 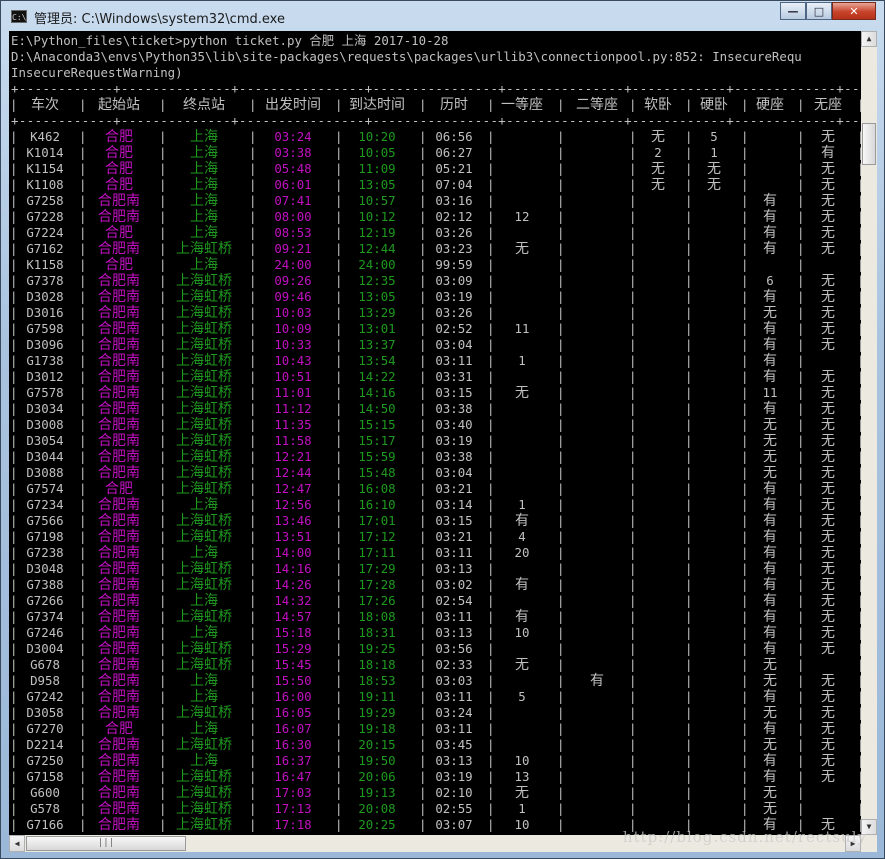 What do you see at coordinates (522, 776) in the screenshot?
I see `first-class-seat: 13` at bounding box center [522, 776].